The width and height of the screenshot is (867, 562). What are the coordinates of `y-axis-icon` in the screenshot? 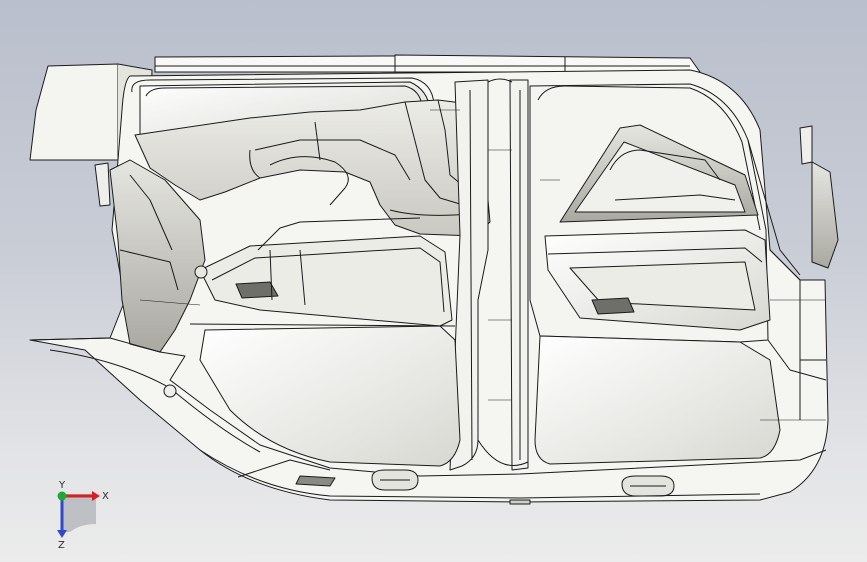 It's located at (62, 496).